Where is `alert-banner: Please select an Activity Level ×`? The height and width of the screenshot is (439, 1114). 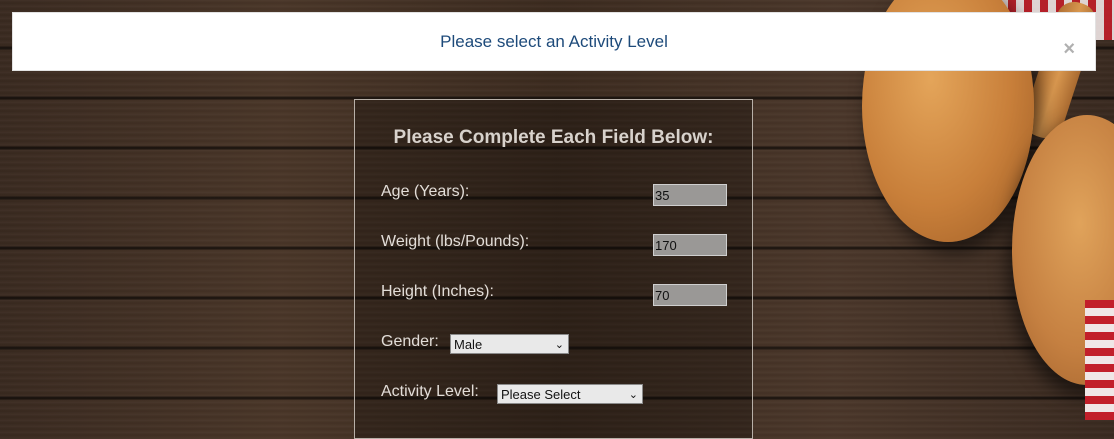 alert-banner: Please select an Activity Level × is located at coordinates (554, 41).